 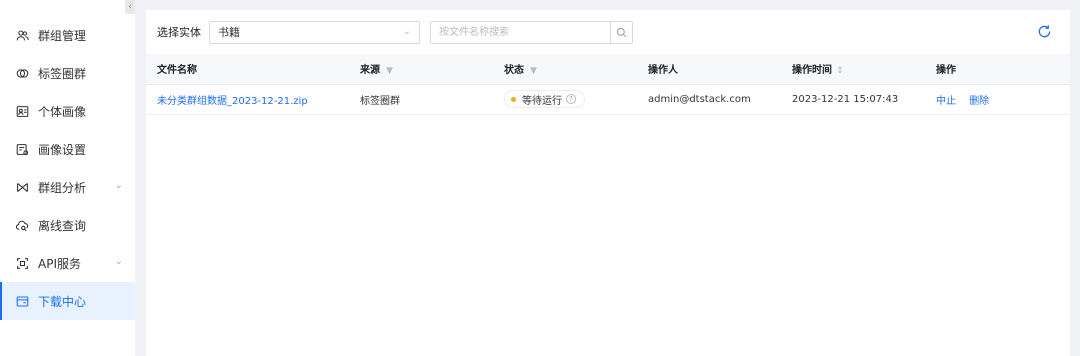 What do you see at coordinates (62, 35) in the screenshot?
I see `sidebar-item-label: 群组管理` at bounding box center [62, 35].